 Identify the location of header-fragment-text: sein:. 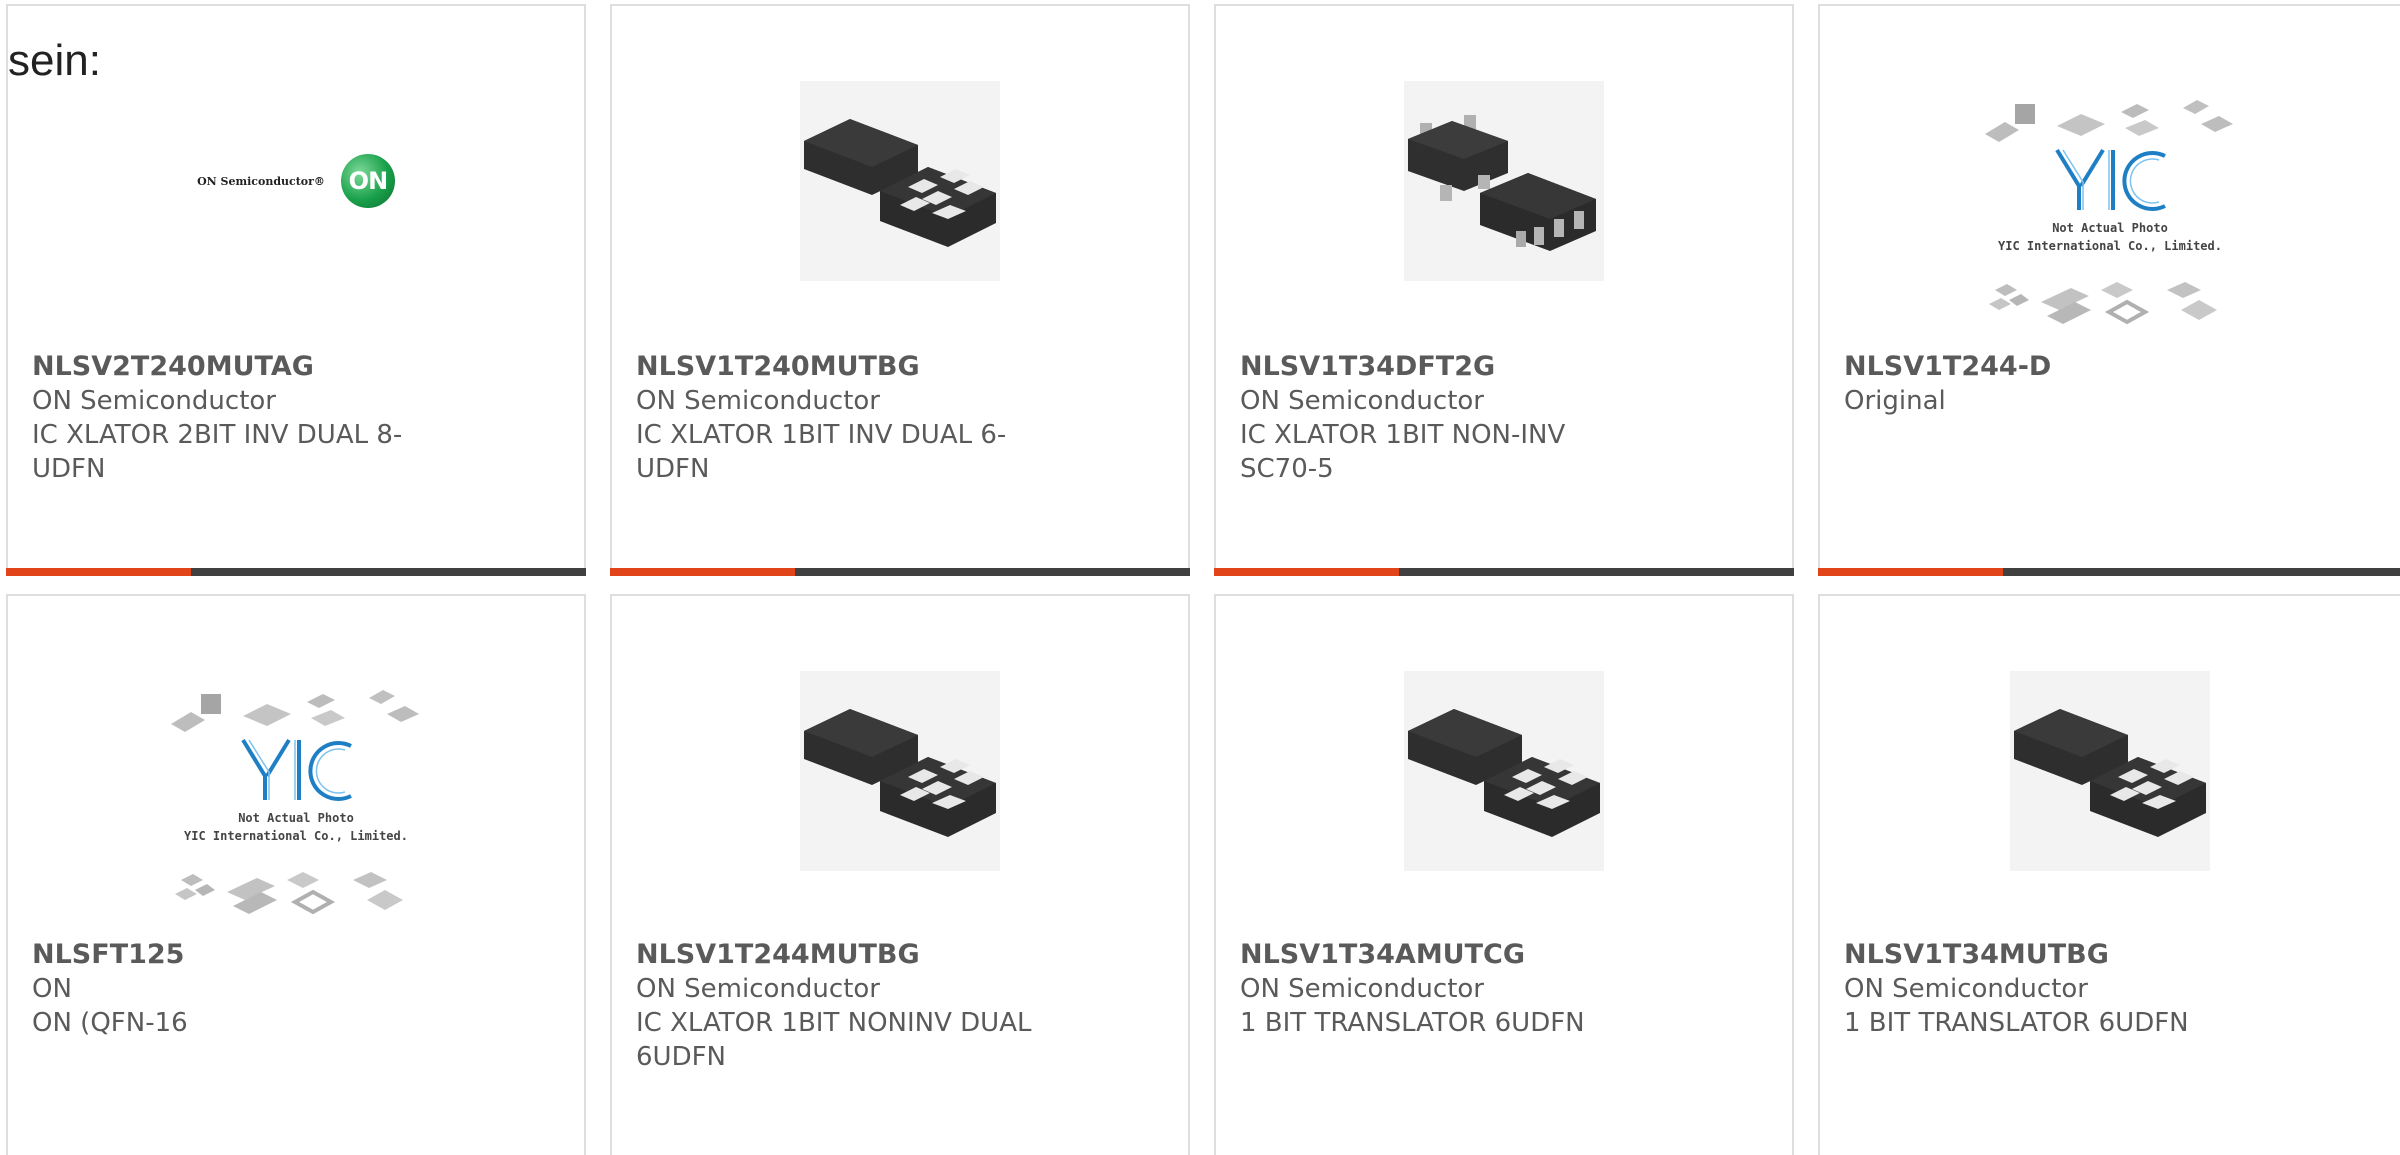
(54, 60).